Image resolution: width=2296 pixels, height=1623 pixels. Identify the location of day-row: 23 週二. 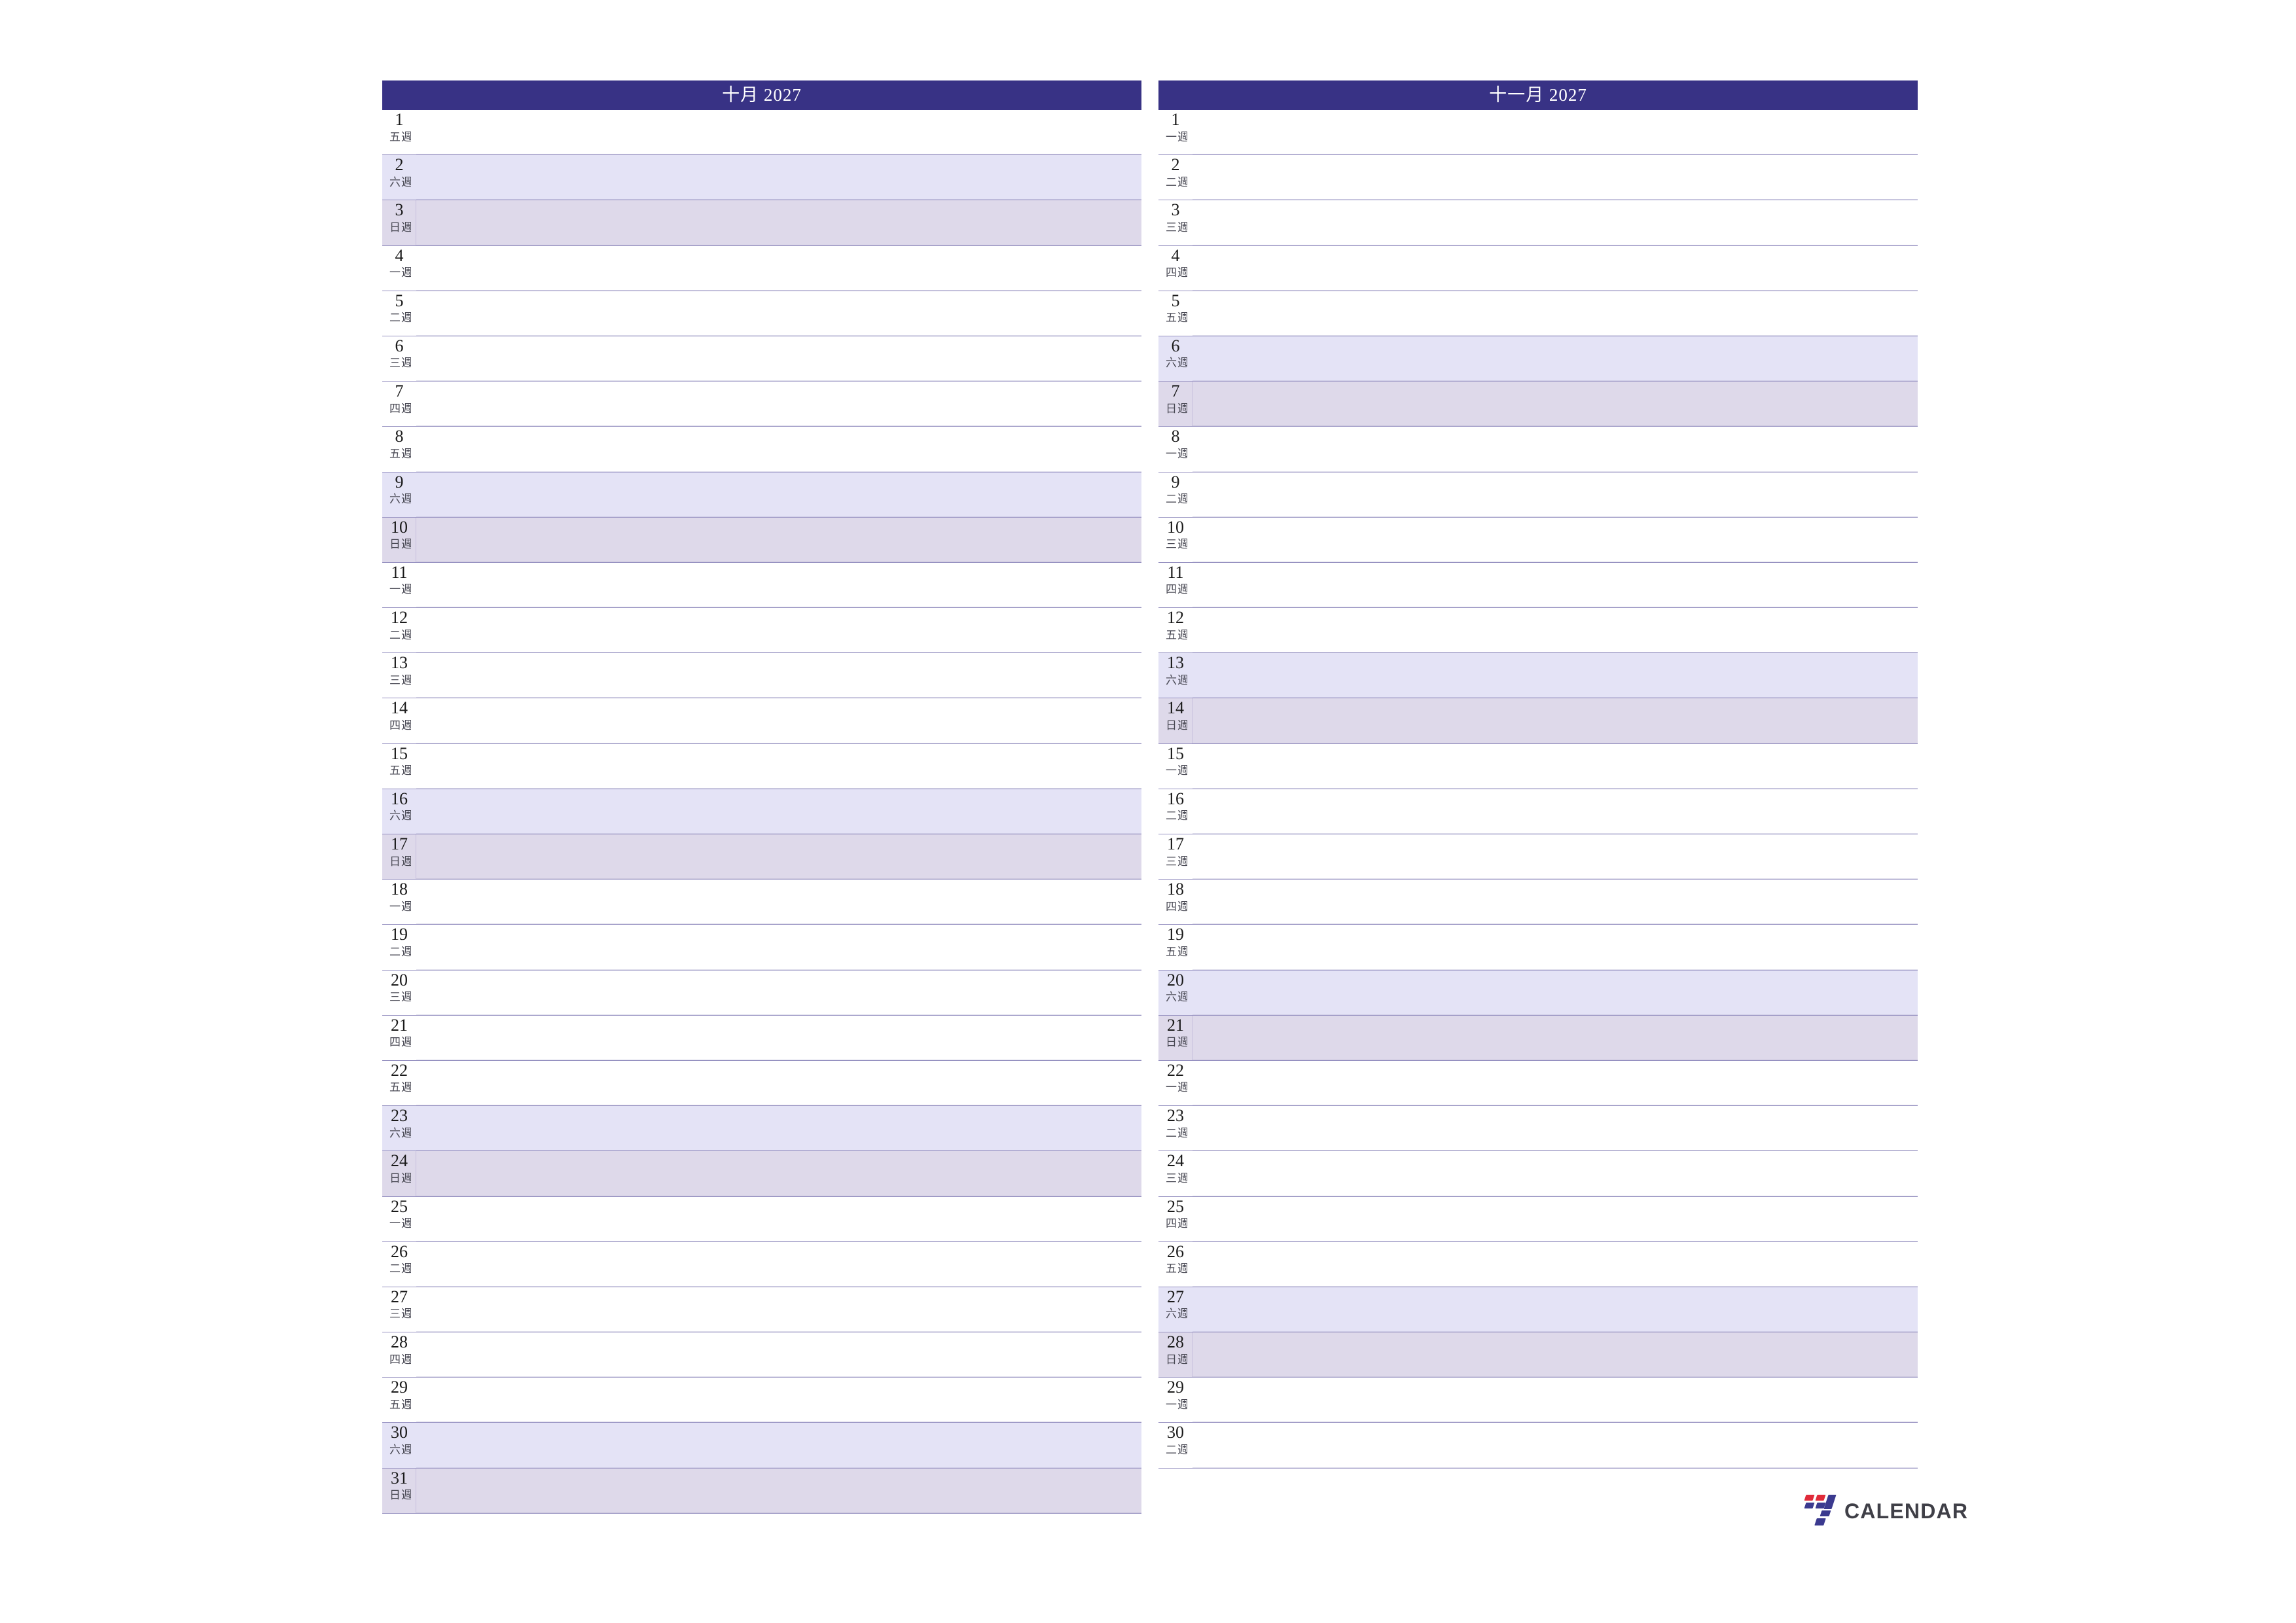
(1538, 1129).